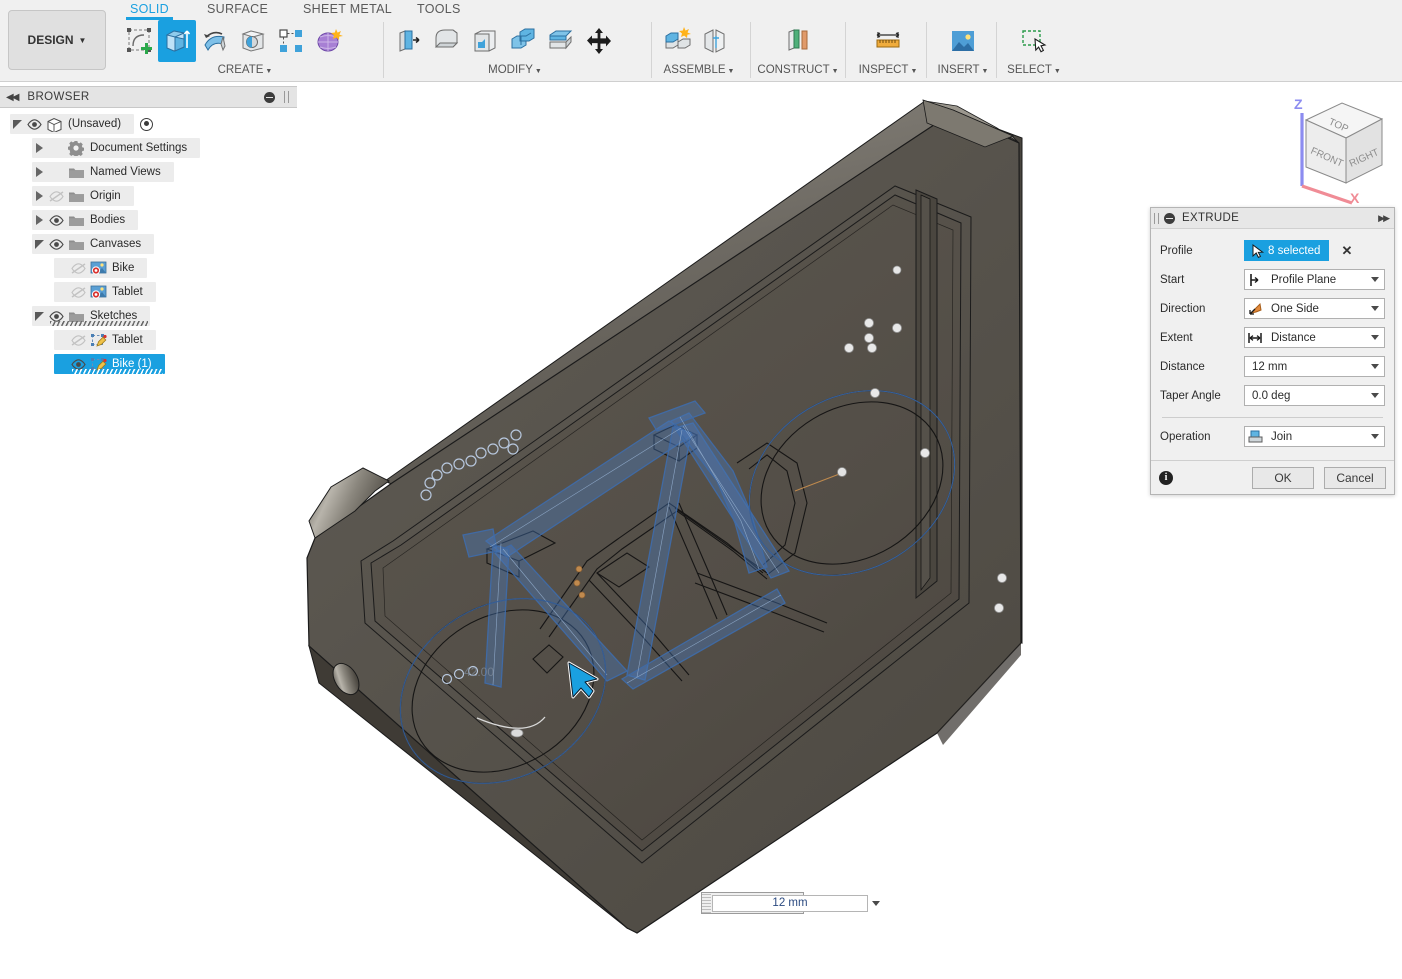 Image resolution: width=1402 pixels, height=979 pixels. I want to click on select-arrow-icon, so click(1258, 250).